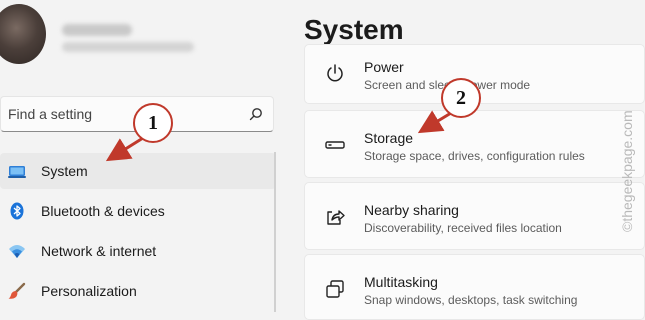 Image resolution: width=645 pixels, height=320 pixels. I want to click on annotation-badge-1: 1, so click(153, 123).